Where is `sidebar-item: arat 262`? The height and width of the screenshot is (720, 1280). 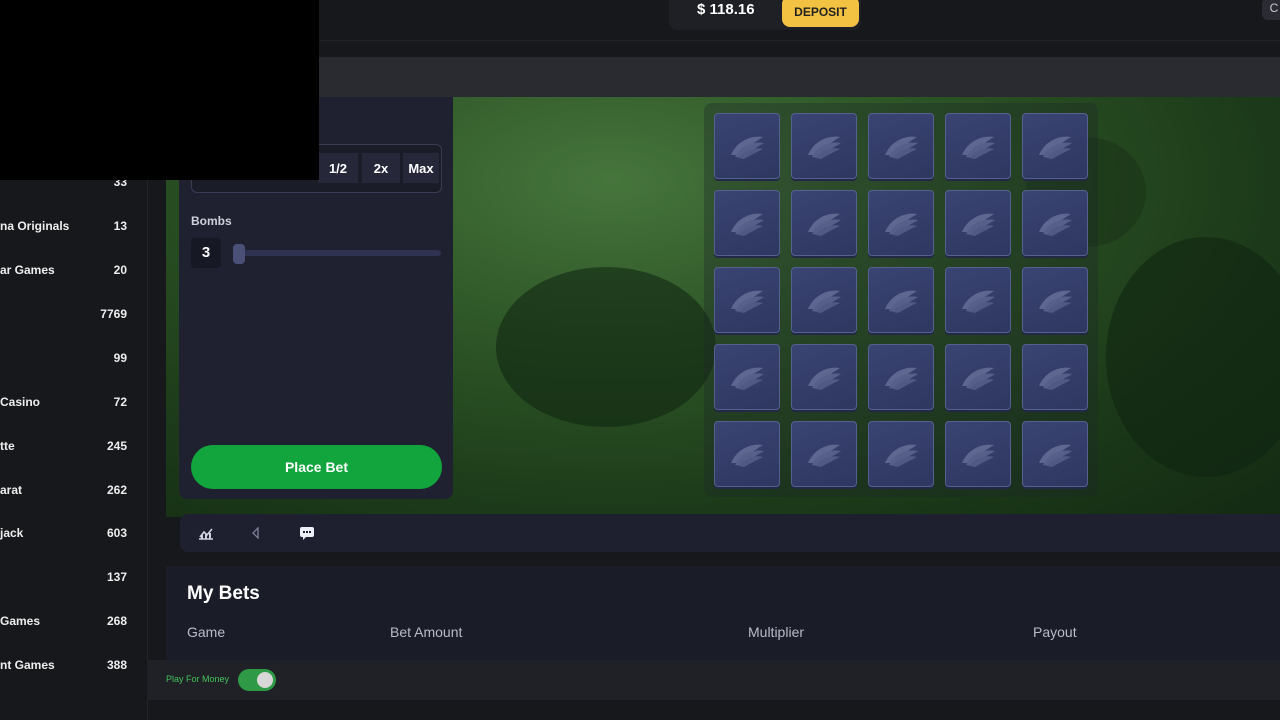 sidebar-item: arat 262 is located at coordinates (73, 491).